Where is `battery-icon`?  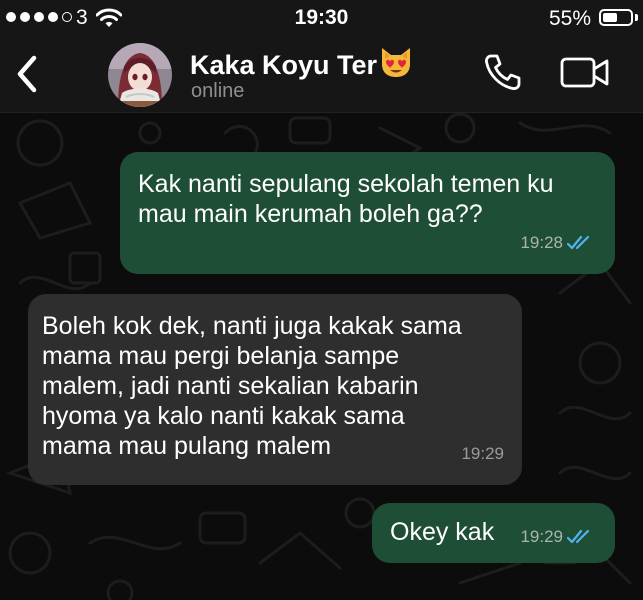
battery-icon is located at coordinates (616, 17).